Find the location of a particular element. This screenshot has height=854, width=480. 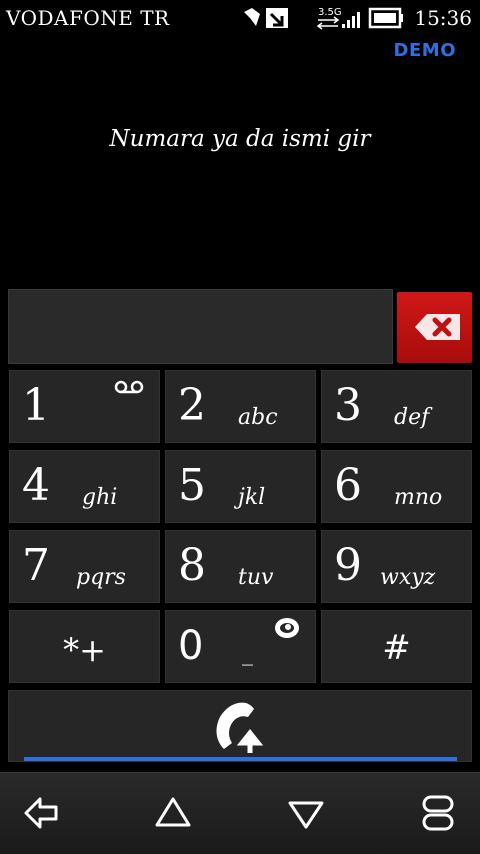

key-digit: 4 is located at coordinates (36, 485).